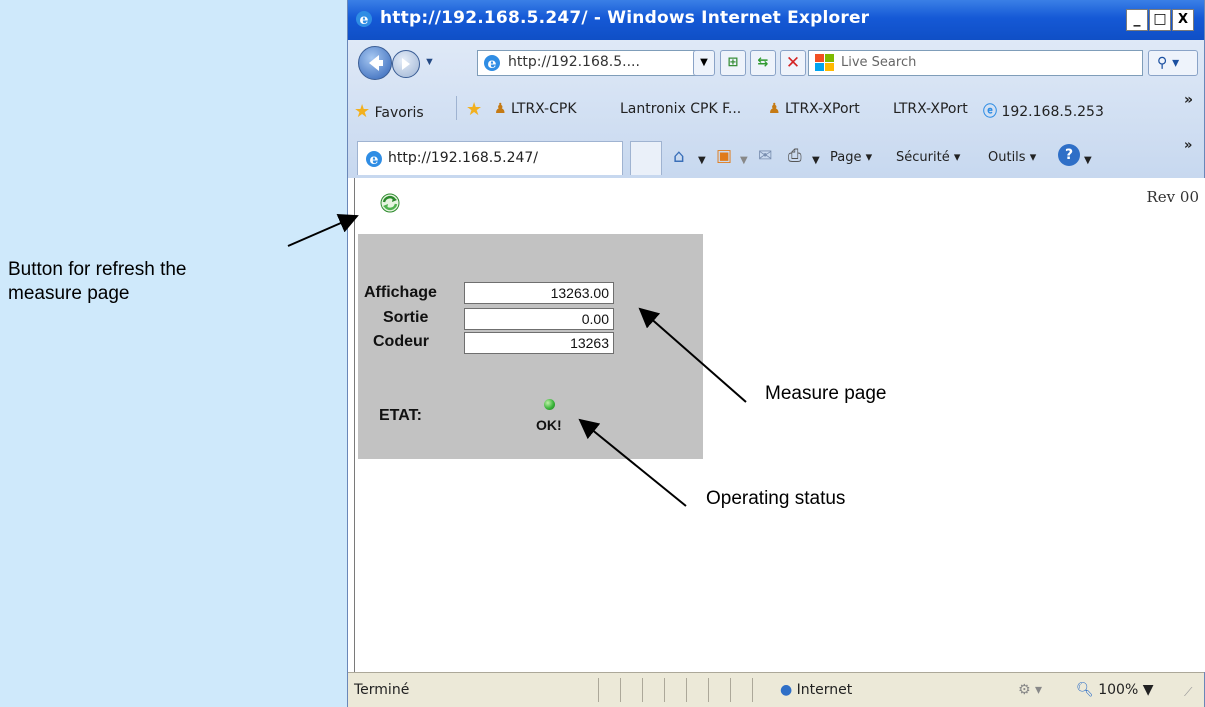 This screenshot has width=1205, height=707. I want to click on arrow-measure, so click(692, 355).